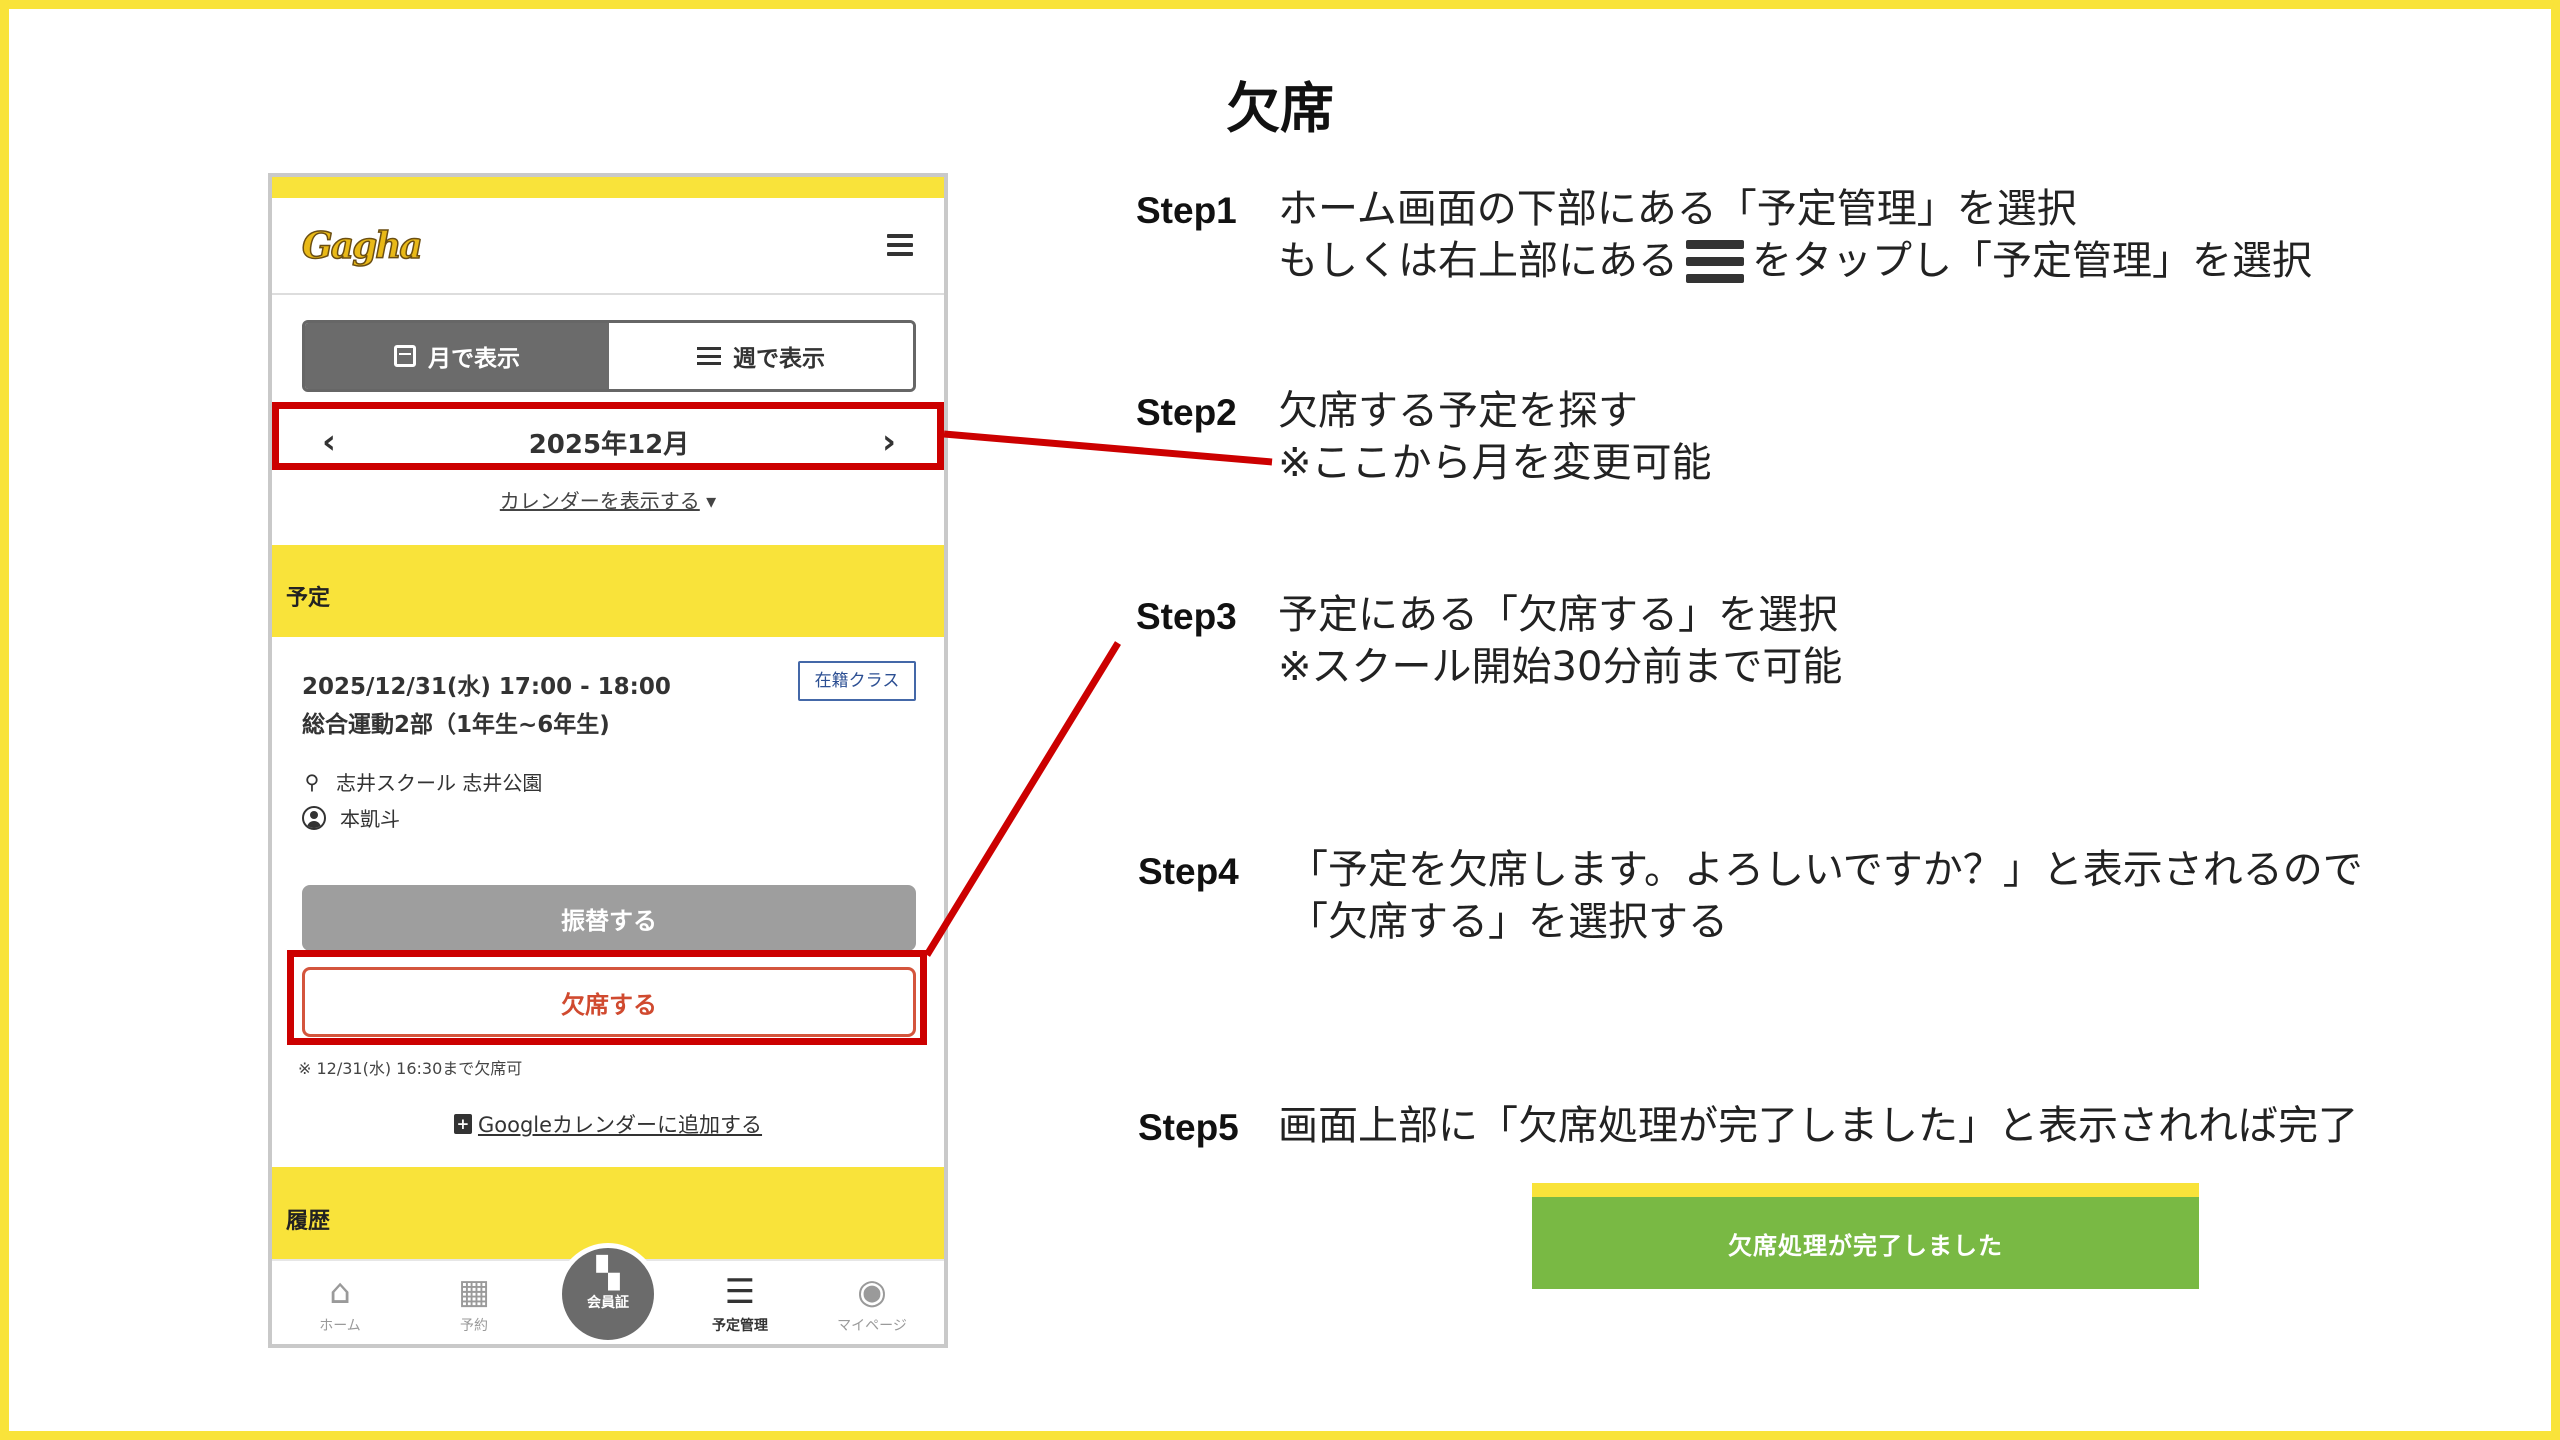 This screenshot has height=1440, width=2560. I want to click on header-divider, so click(608, 294).